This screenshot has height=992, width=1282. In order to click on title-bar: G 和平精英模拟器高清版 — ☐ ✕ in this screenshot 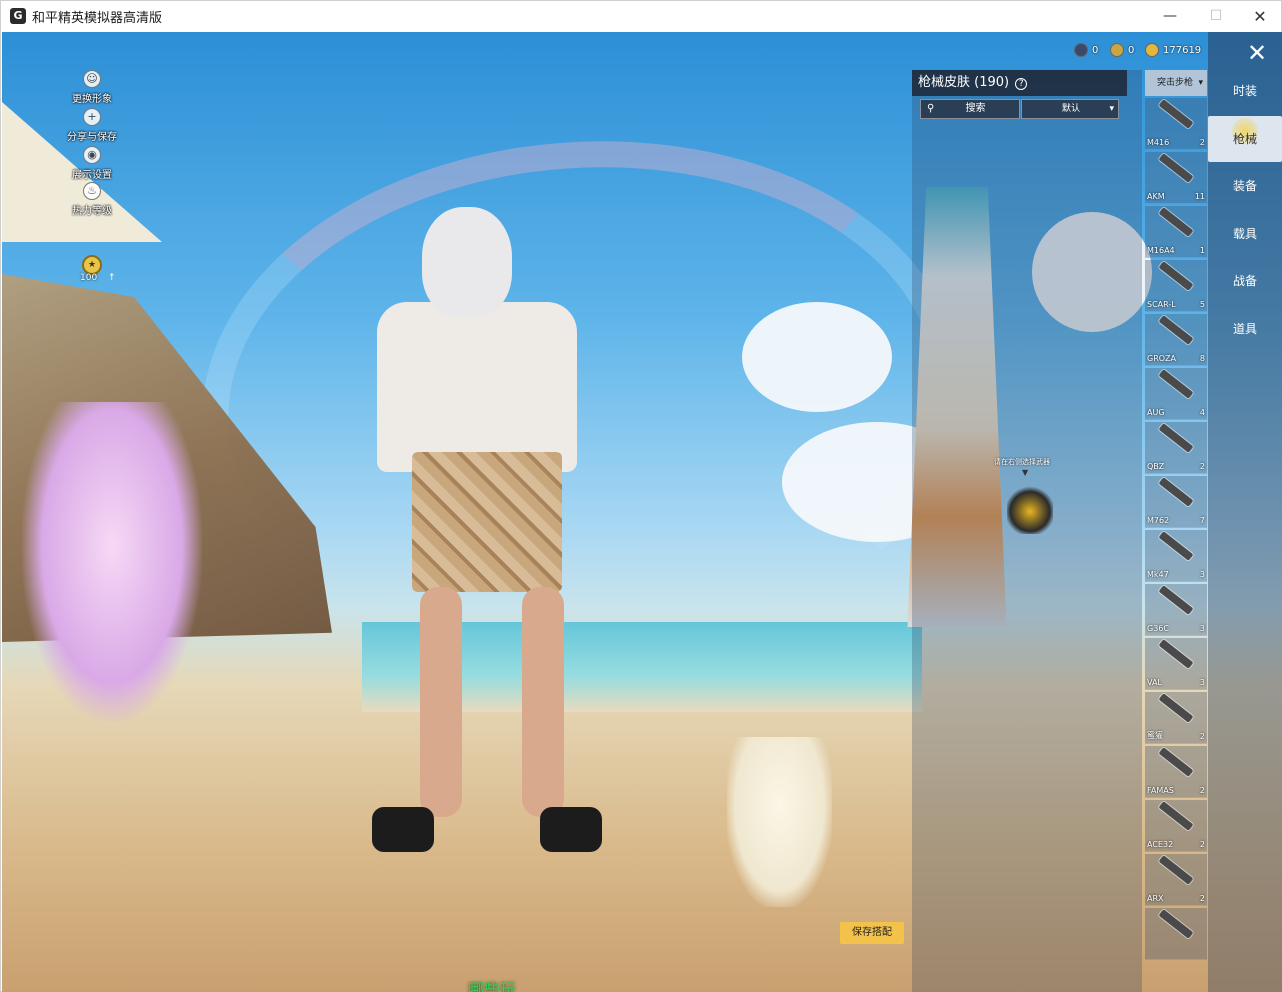, I will do `click(641, 16)`.